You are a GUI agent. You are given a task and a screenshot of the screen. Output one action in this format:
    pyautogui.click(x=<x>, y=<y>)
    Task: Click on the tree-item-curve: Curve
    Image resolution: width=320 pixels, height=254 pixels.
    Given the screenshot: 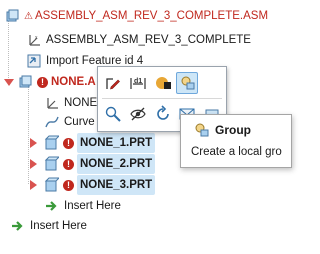 What is the action you would take?
    pyautogui.click(x=69, y=122)
    